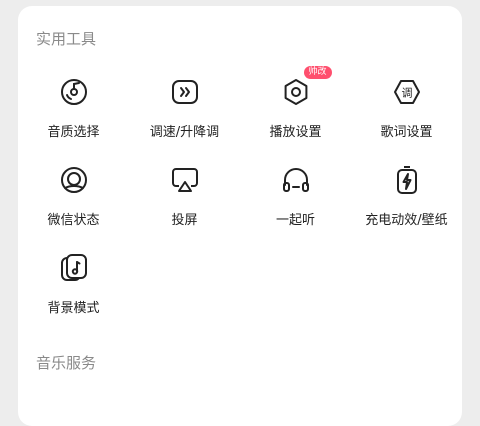 This screenshot has height=426, width=480. I want to click on wechat-status-icon, so click(74, 180).